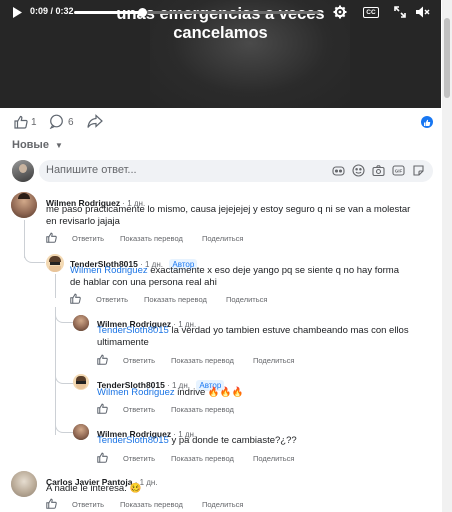 The width and height of the screenshot is (452, 512). What do you see at coordinates (379, 171) in the screenshot?
I see `camera-icon` at bounding box center [379, 171].